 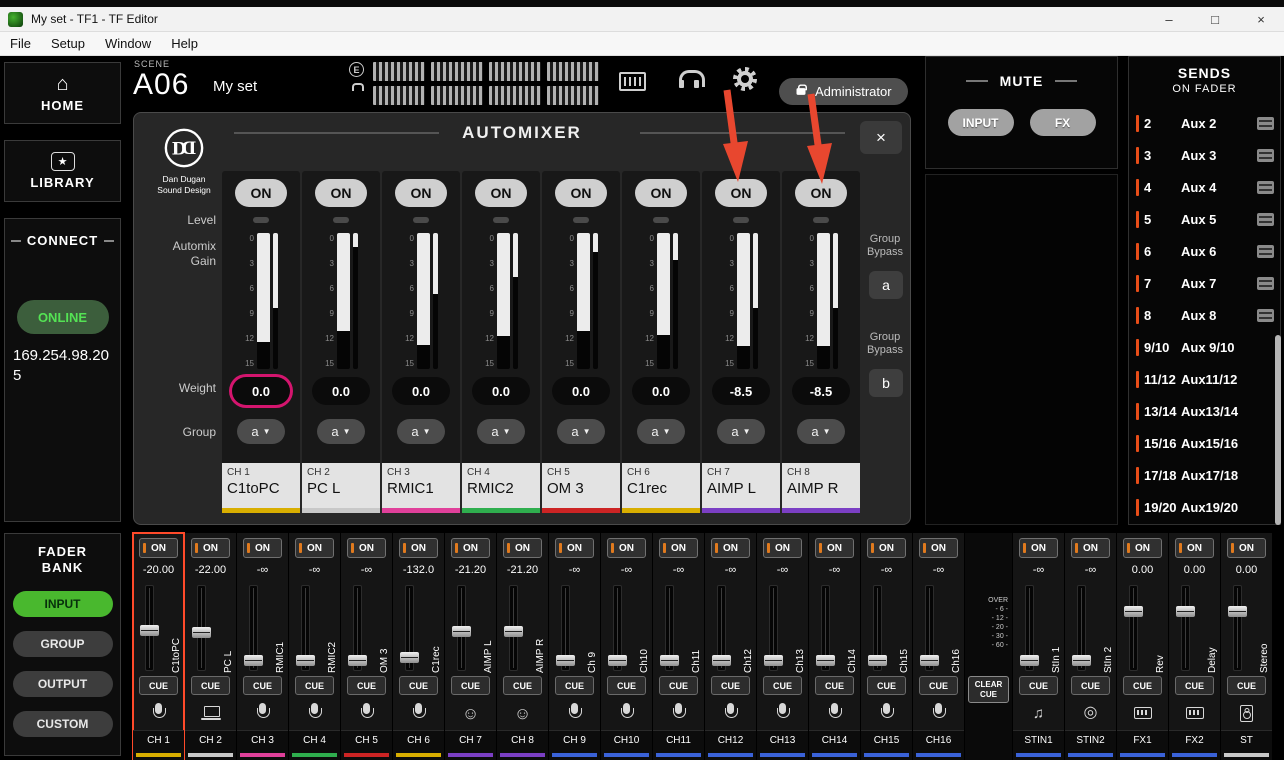 What do you see at coordinates (821, 488) in the screenshot?
I see `channel-tag: CH 8 AIMP R` at bounding box center [821, 488].